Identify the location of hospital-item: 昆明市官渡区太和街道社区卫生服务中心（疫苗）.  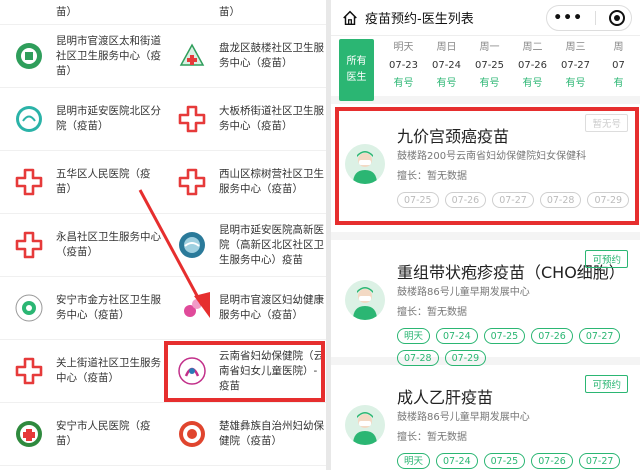
(81, 56).